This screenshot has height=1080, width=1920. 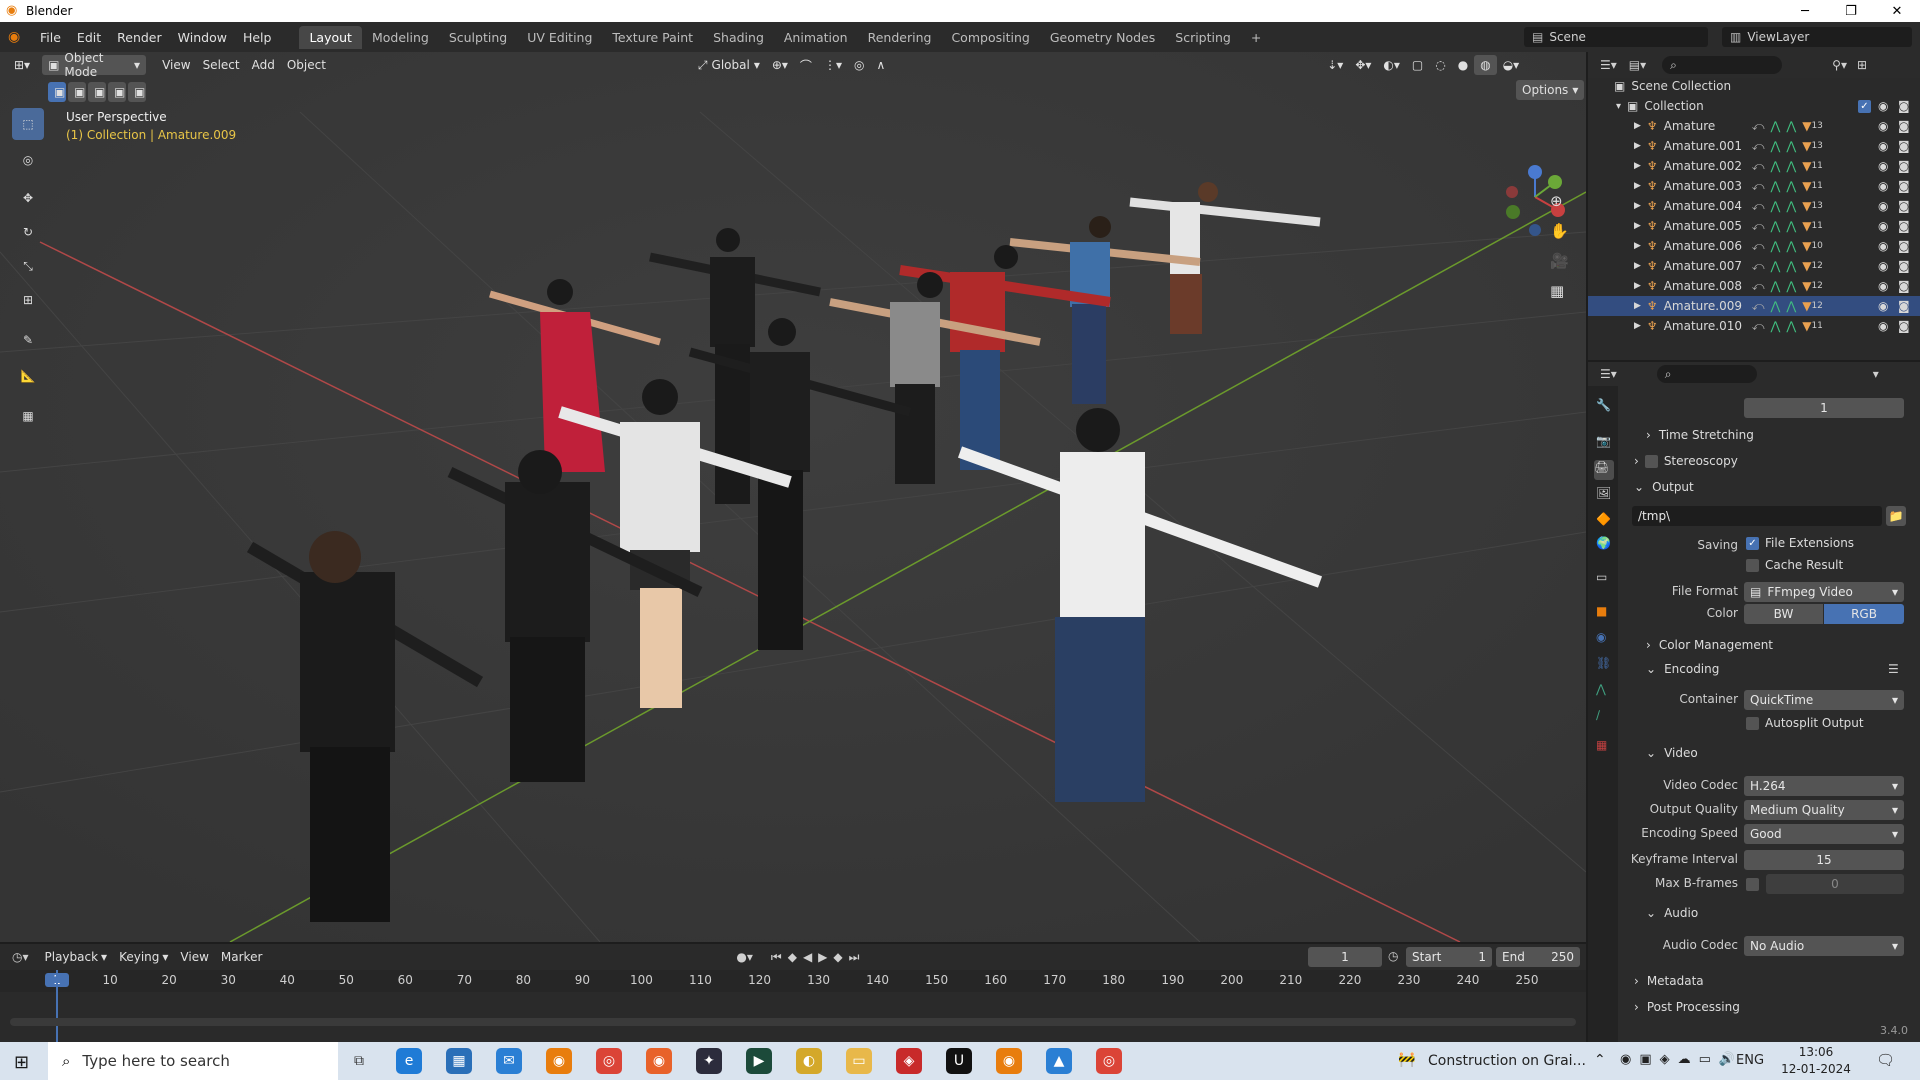 What do you see at coordinates (709, 1061) in the screenshot?
I see `davinci-icon: ✦` at bounding box center [709, 1061].